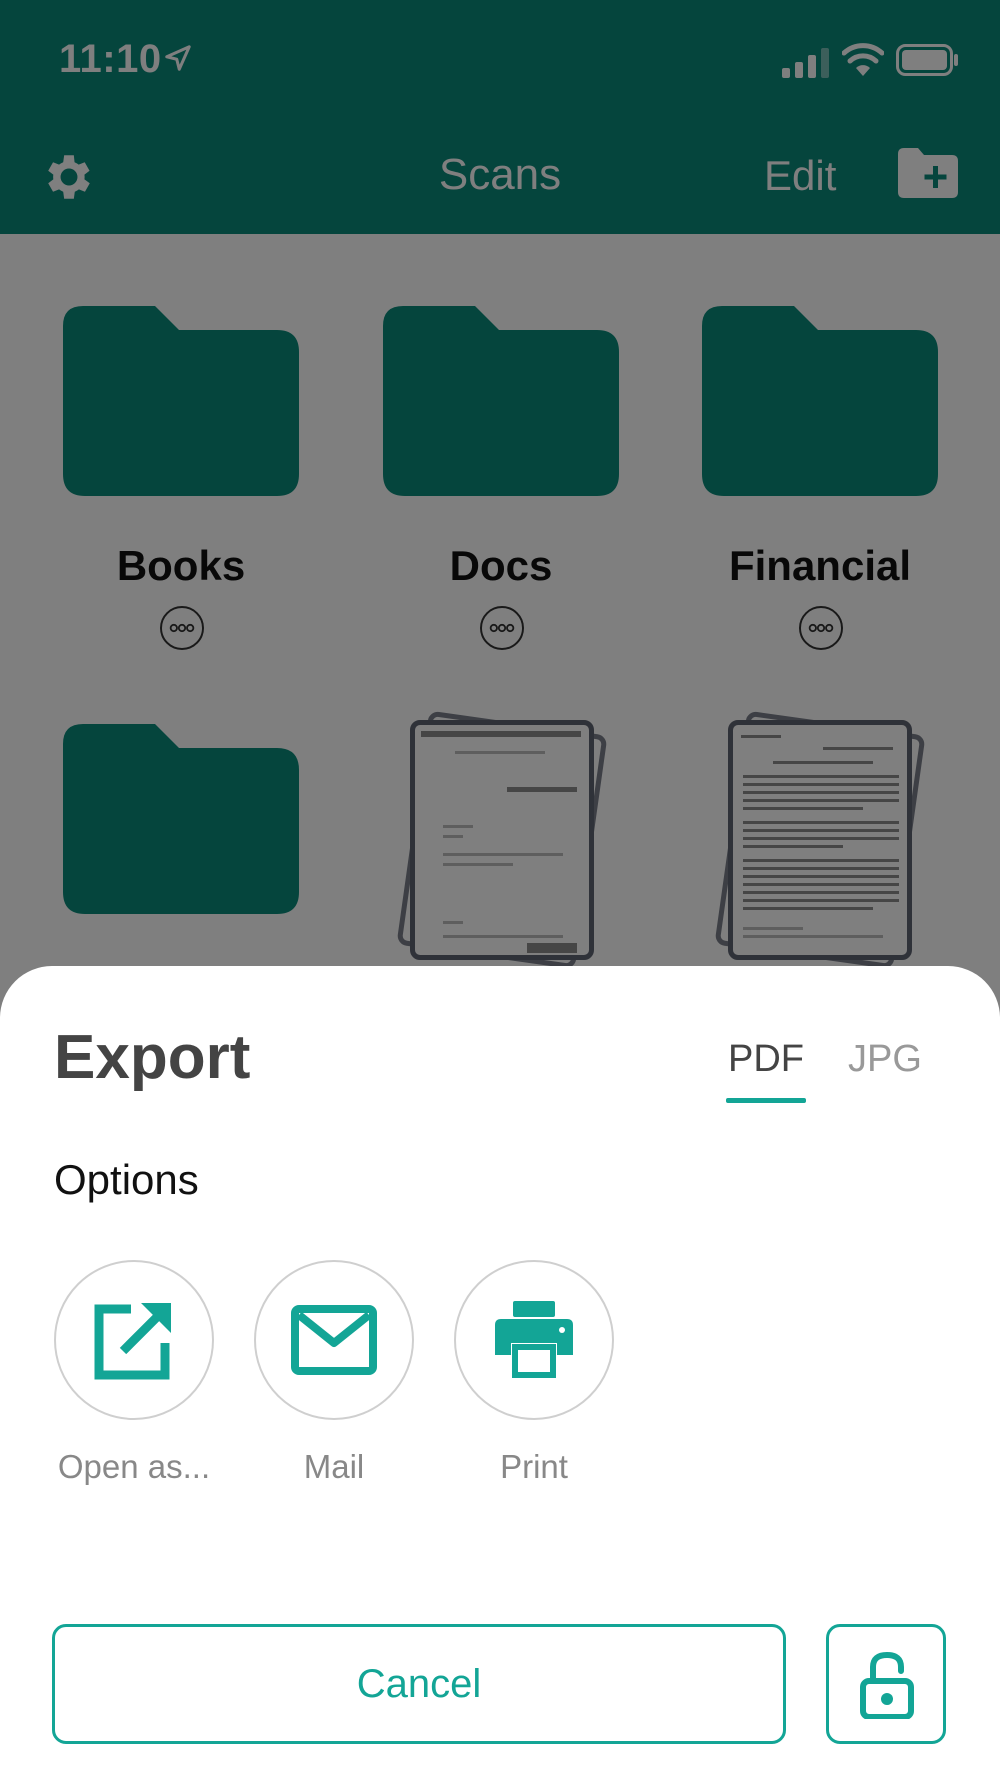  Describe the element at coordinates (132, 1341) in the screenshot. I see `open-external-icon` at that location.